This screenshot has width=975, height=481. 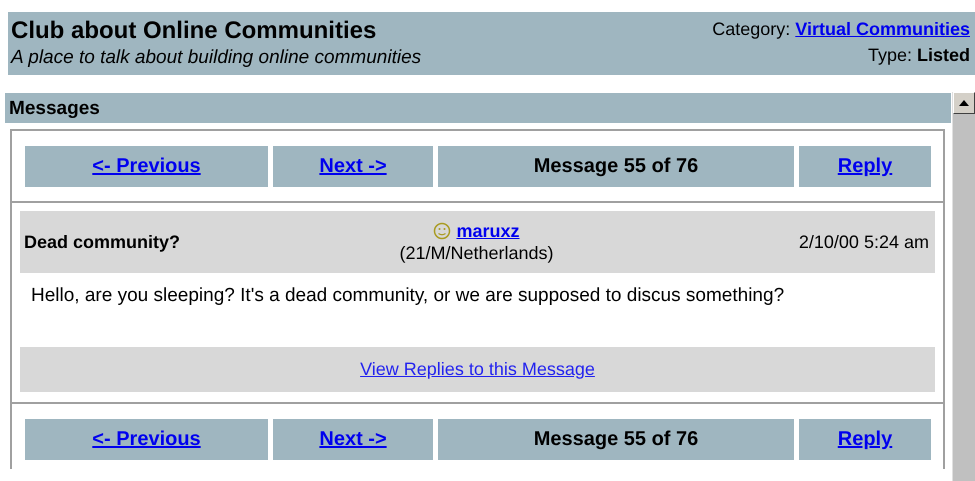 What do you see at coordinates (863, 242) in the screenshot?
I see `message-date: 2/10/00 5:24 am` at bounding box center [863, 242].